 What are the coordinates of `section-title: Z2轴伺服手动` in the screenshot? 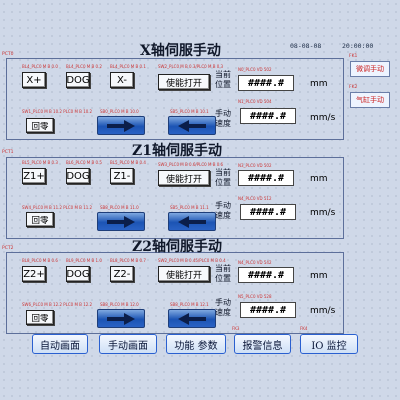 It's located at (177, 247).